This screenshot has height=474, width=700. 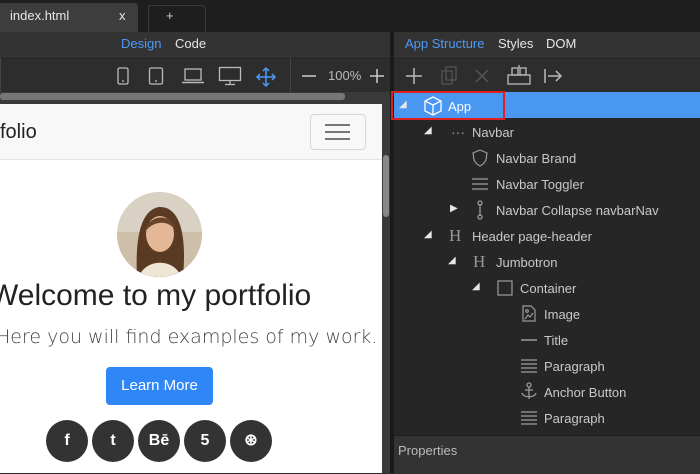 I want to click on profile-photo-image, so click(x=159, y=234).